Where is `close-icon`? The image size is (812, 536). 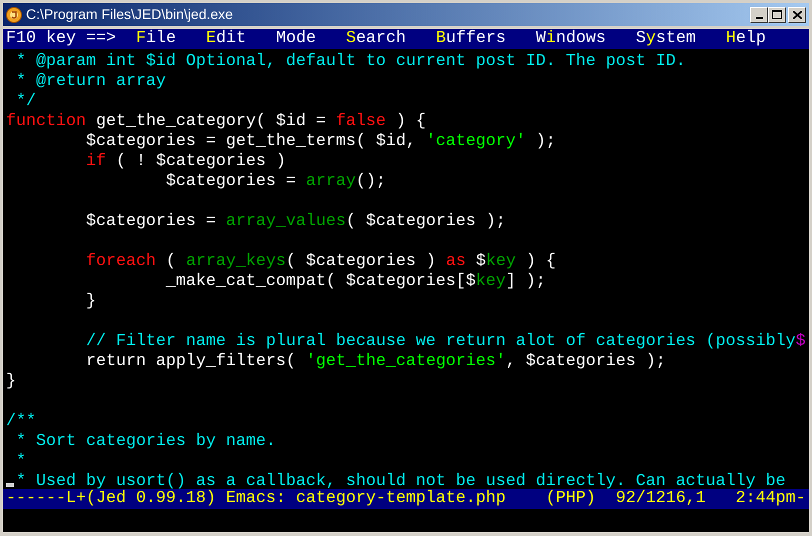 close-icon is located at coordinates (797, 14).